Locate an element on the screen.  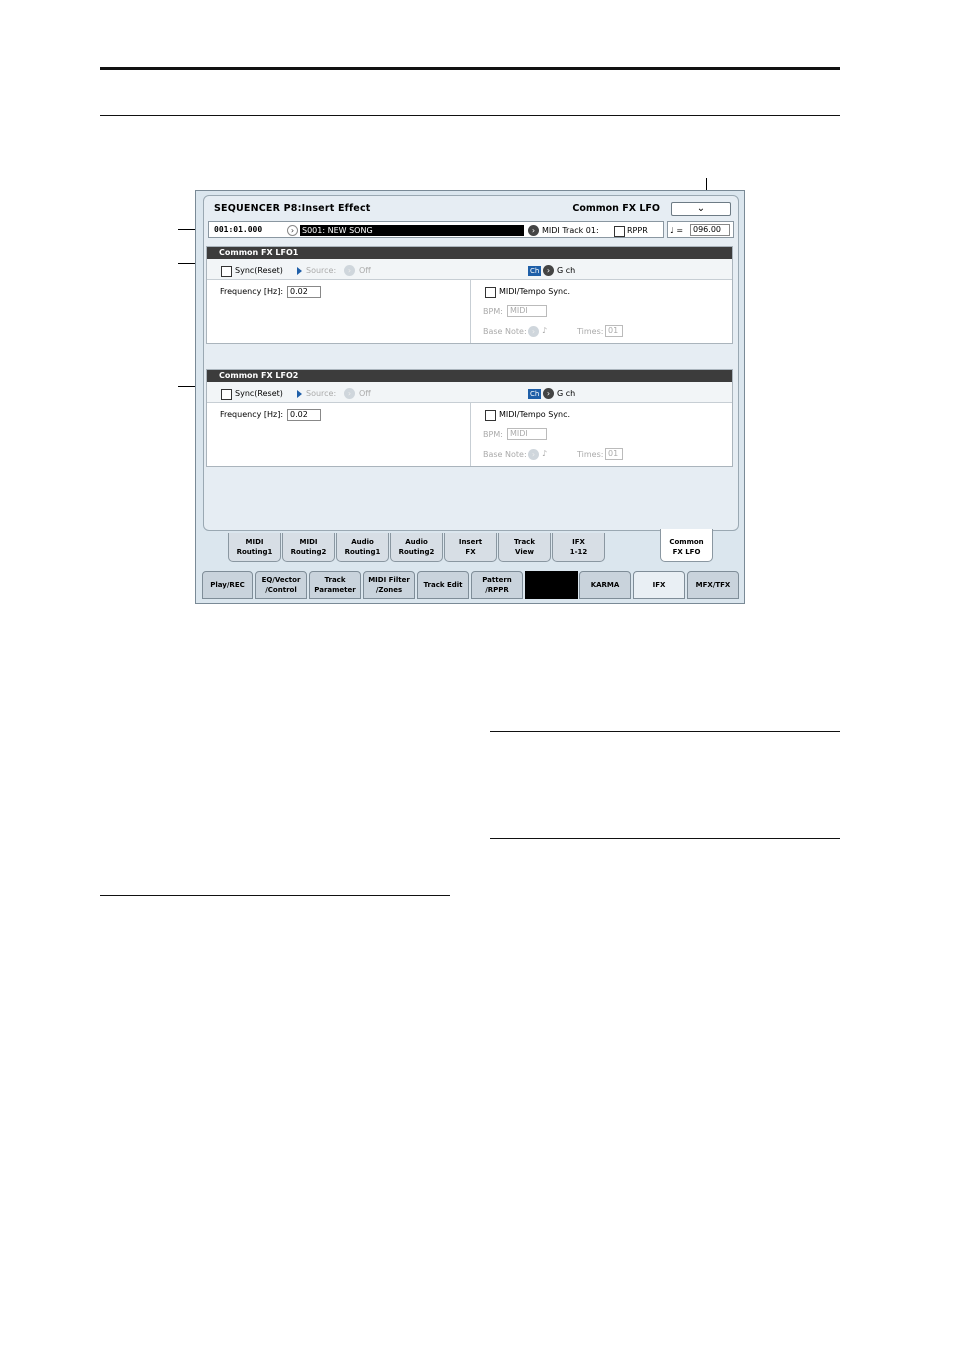
lfo1-base-note-value: ♪ is located at coordinates (544, 331).